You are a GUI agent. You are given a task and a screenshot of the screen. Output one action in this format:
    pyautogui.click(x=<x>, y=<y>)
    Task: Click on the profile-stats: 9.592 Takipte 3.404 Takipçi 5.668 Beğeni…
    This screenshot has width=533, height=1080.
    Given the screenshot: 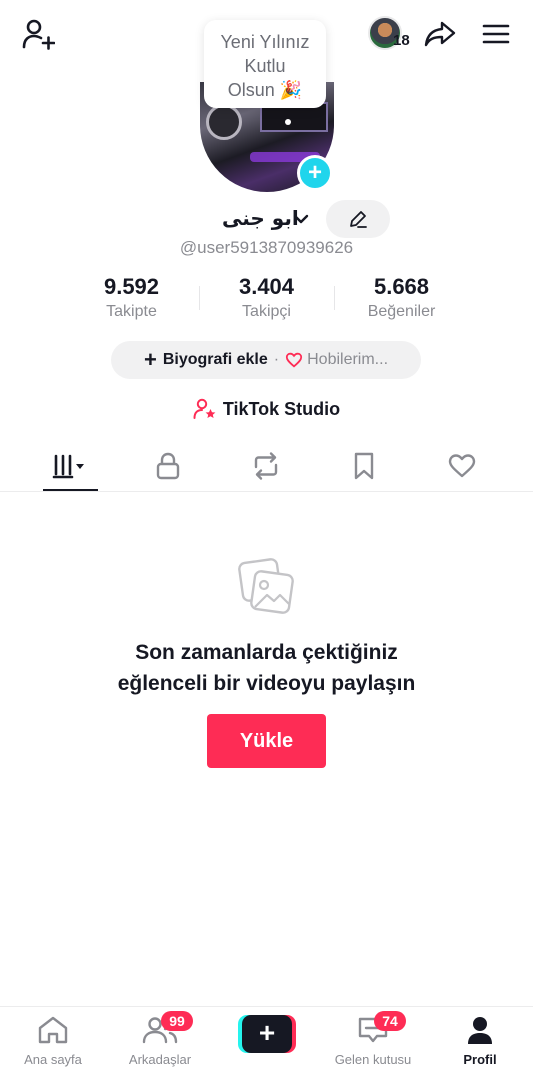 What is the action you would take?
    pyautogui.click(x=266, y=298)
    